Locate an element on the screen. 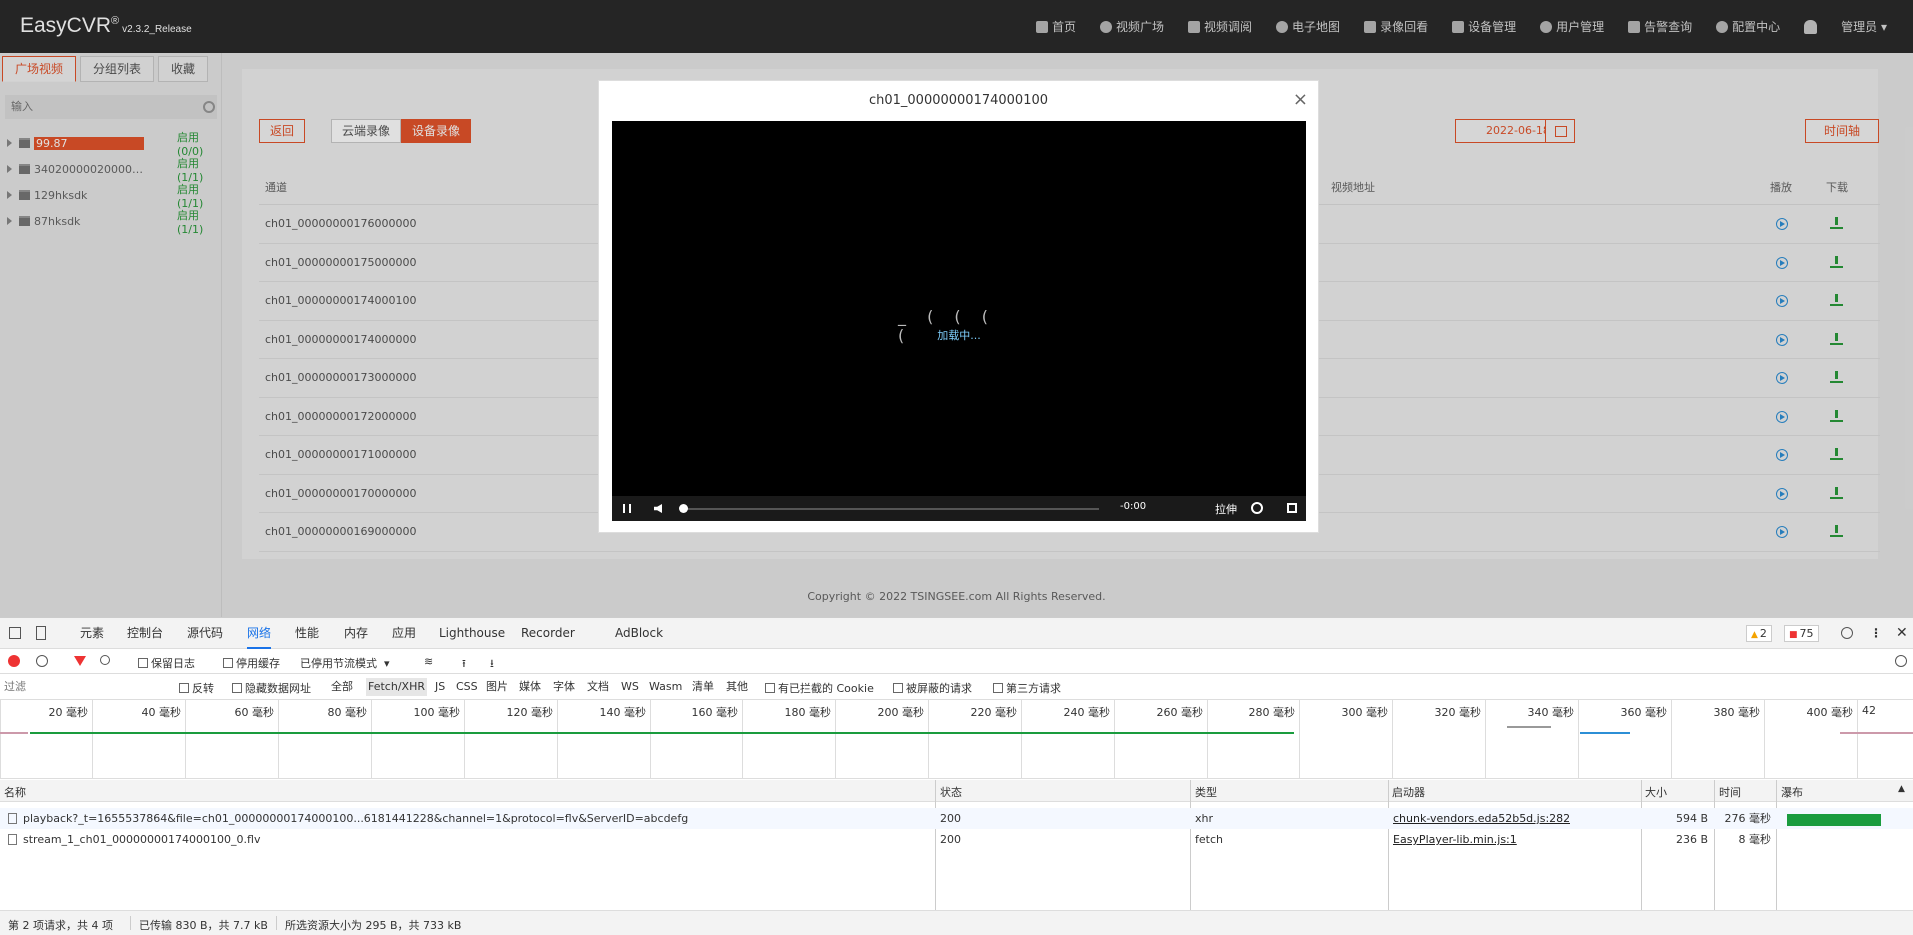 This screenshot has width=1913, height=935. col-initiator: 启动器 is located at coordinates (1408, 792).